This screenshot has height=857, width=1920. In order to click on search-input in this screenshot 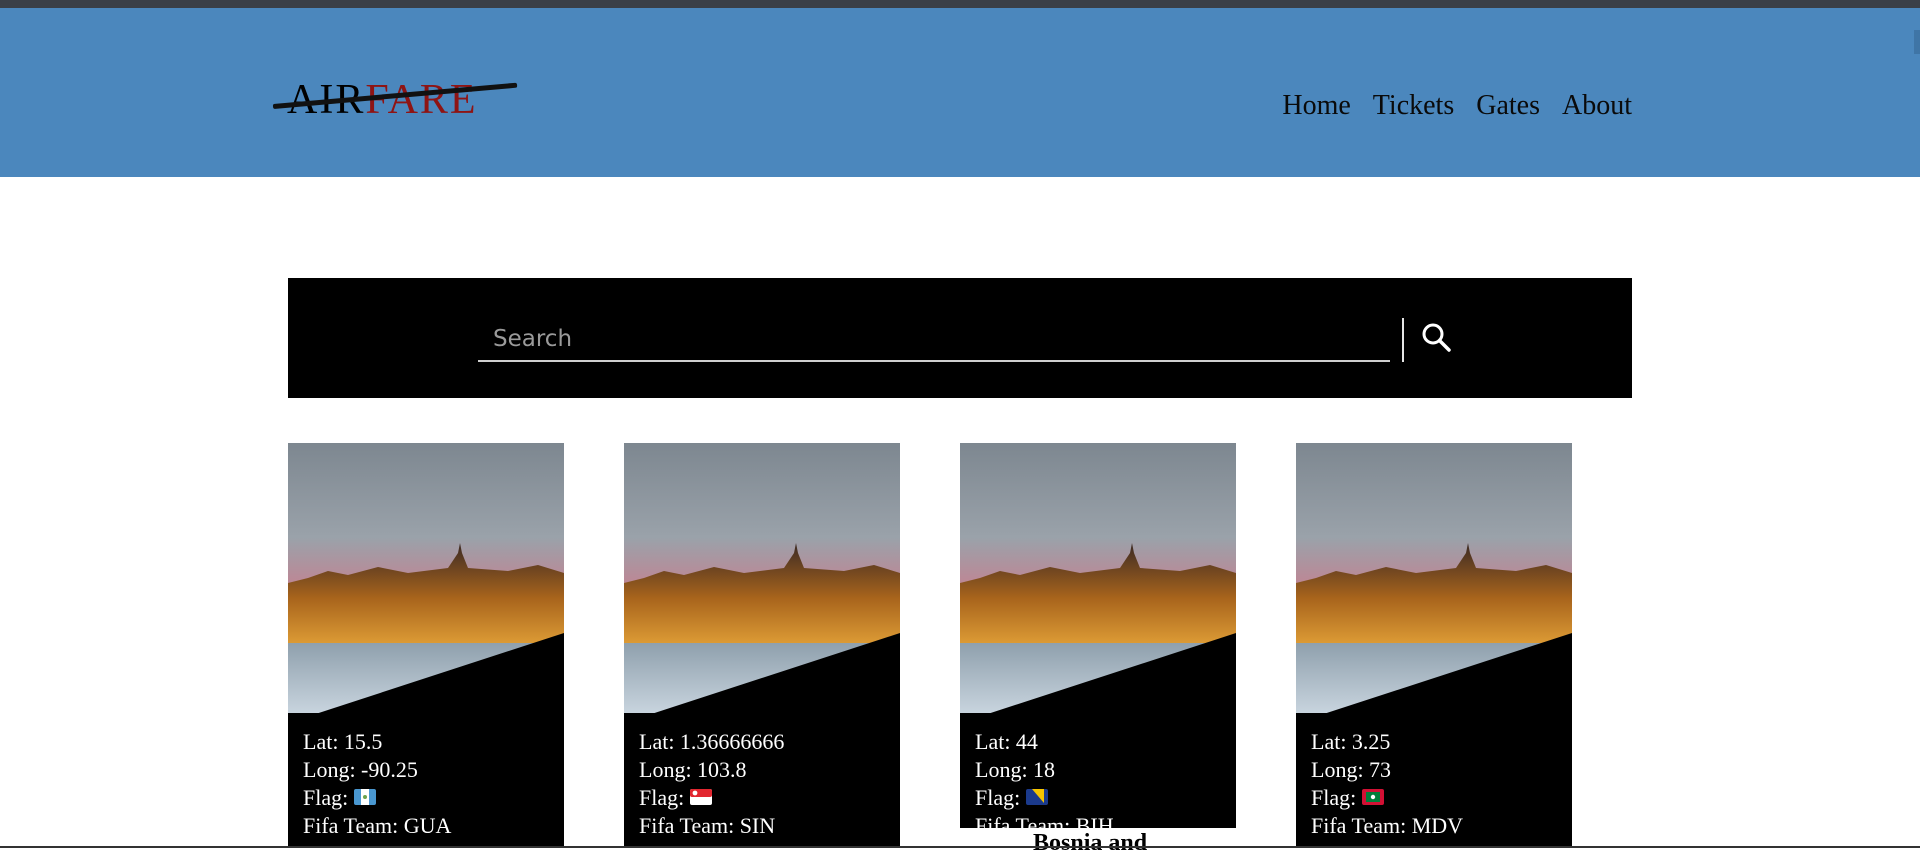, I will do `click(934, 340)`.